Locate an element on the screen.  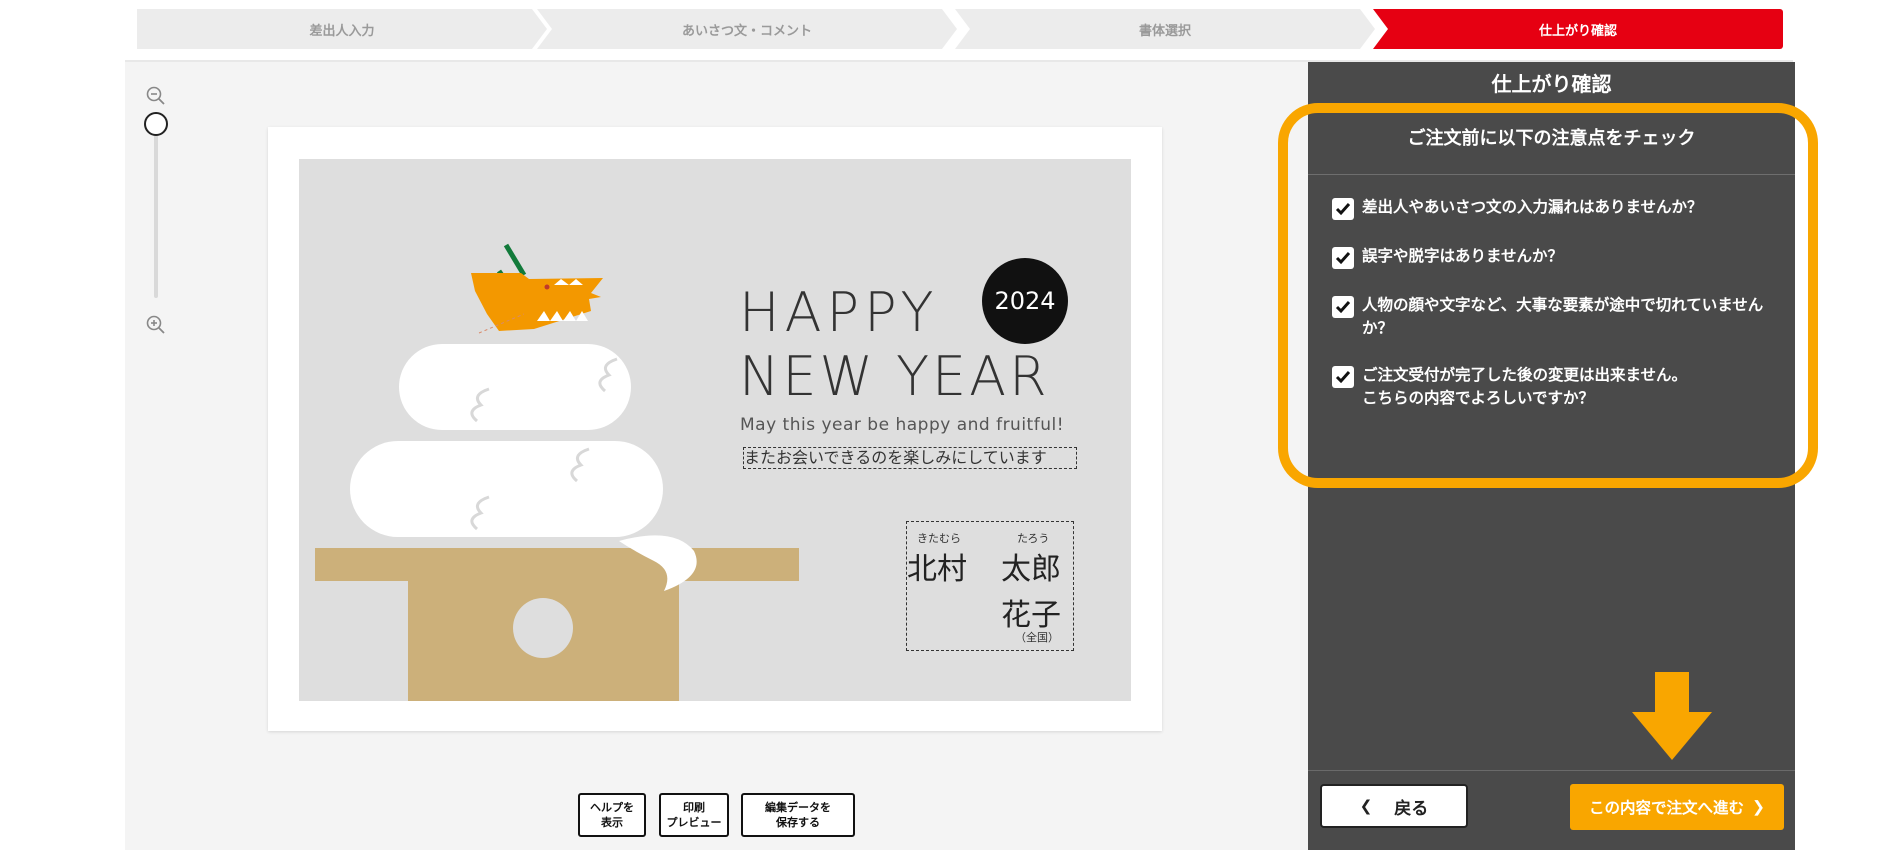
save-data-line2: 保存する is located at coordinates (798, 822).